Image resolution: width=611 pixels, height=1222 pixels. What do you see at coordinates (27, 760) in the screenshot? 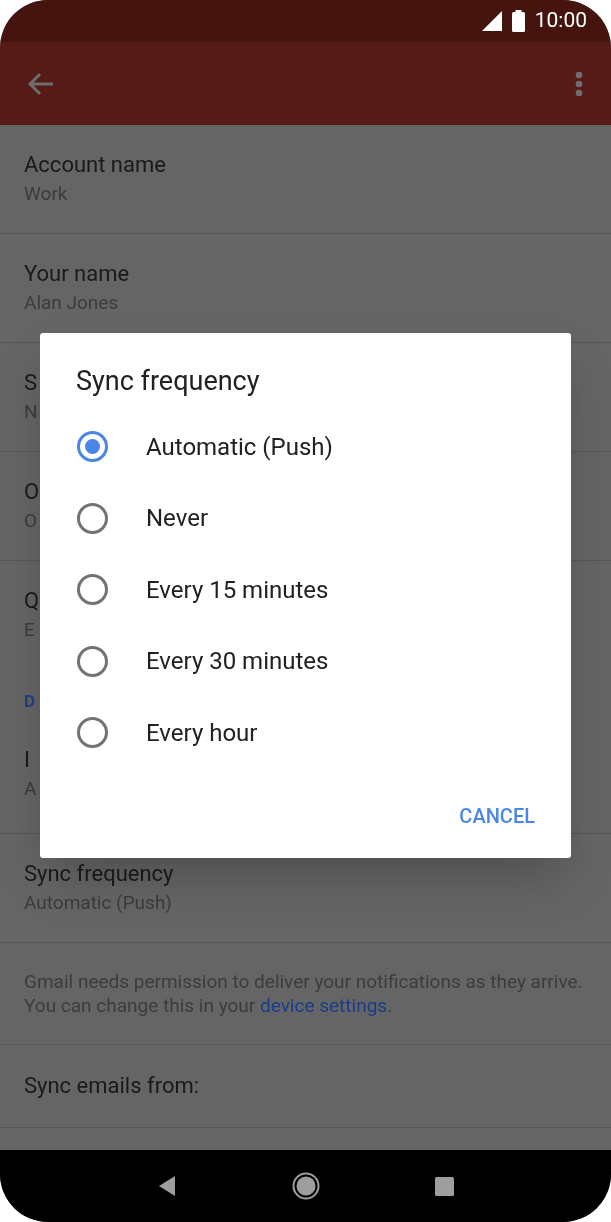
I see `setting-title: I` at bounding box center [27, 760].